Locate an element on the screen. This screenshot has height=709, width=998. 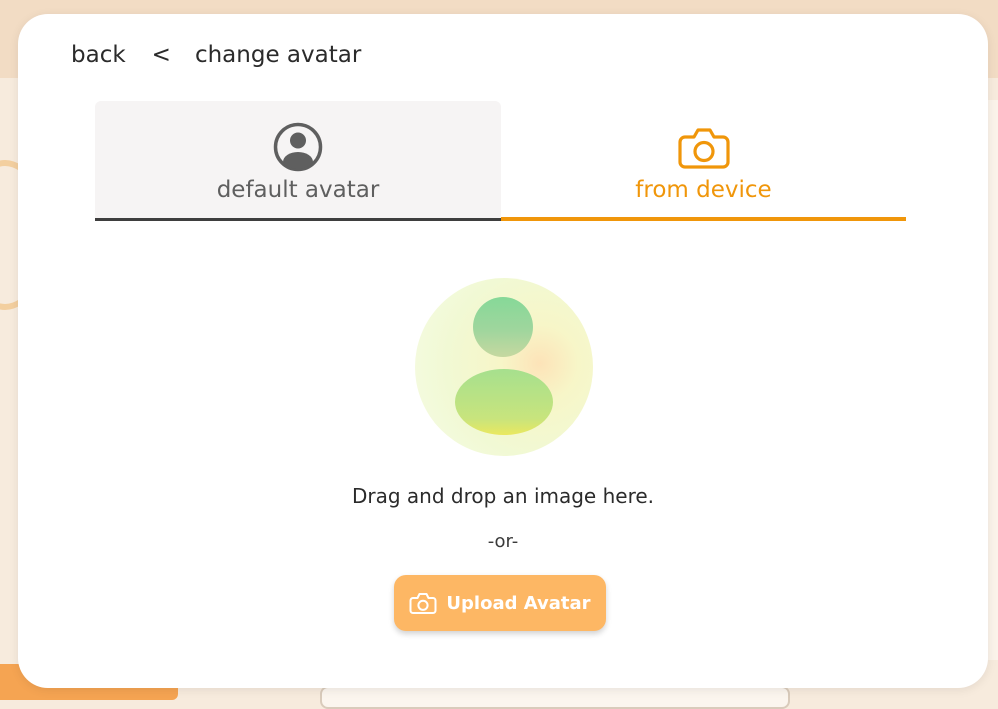
avatar-placeholder is located at coordinates (504, 367).